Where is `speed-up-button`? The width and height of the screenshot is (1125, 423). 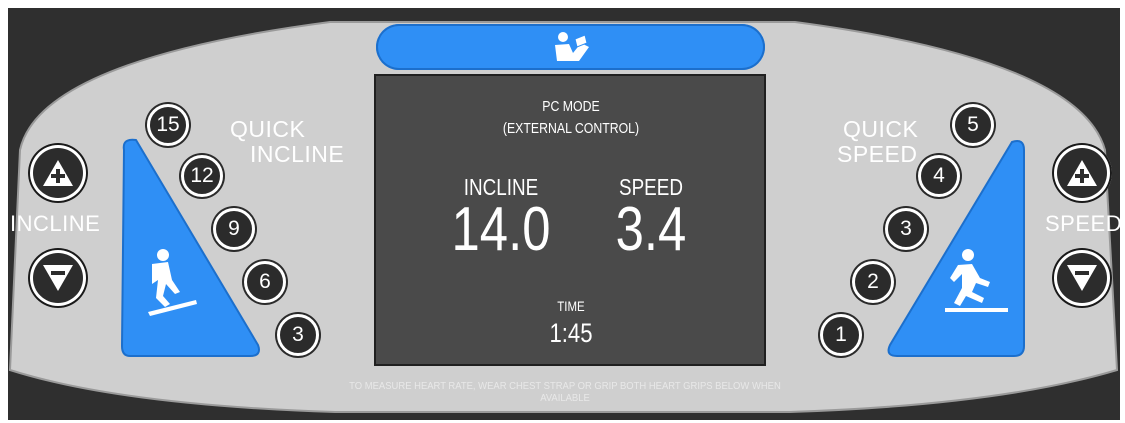 speed-up-button is located at coordinates (1082, 173).